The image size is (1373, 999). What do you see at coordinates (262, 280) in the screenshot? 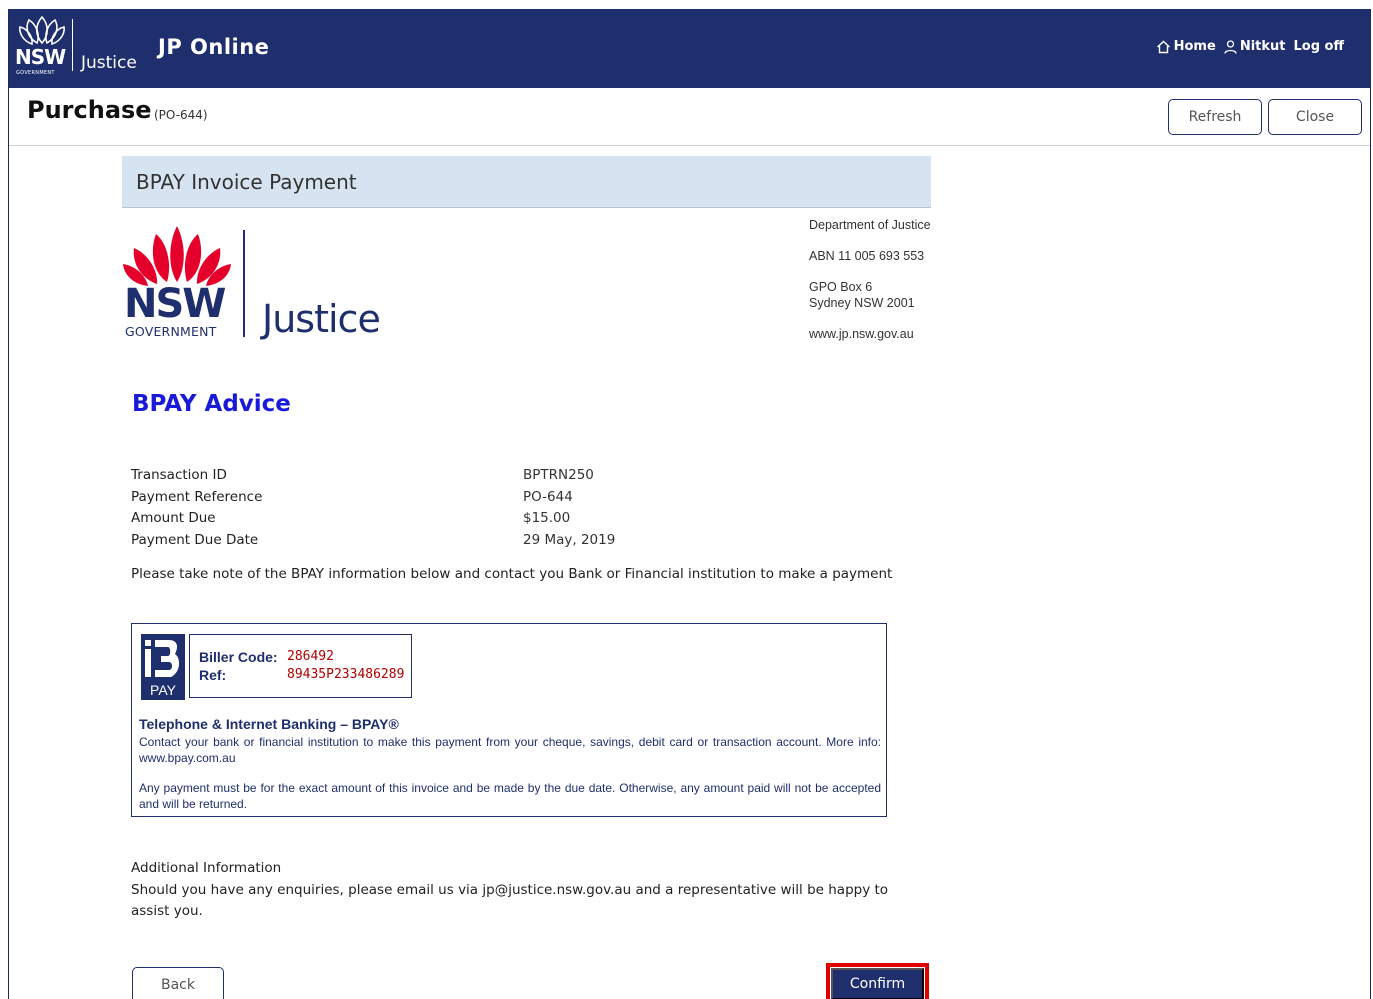
I see `nsw-justice-logo: NSW GOVERNMENT Justice` at bounding box center [262, 280].